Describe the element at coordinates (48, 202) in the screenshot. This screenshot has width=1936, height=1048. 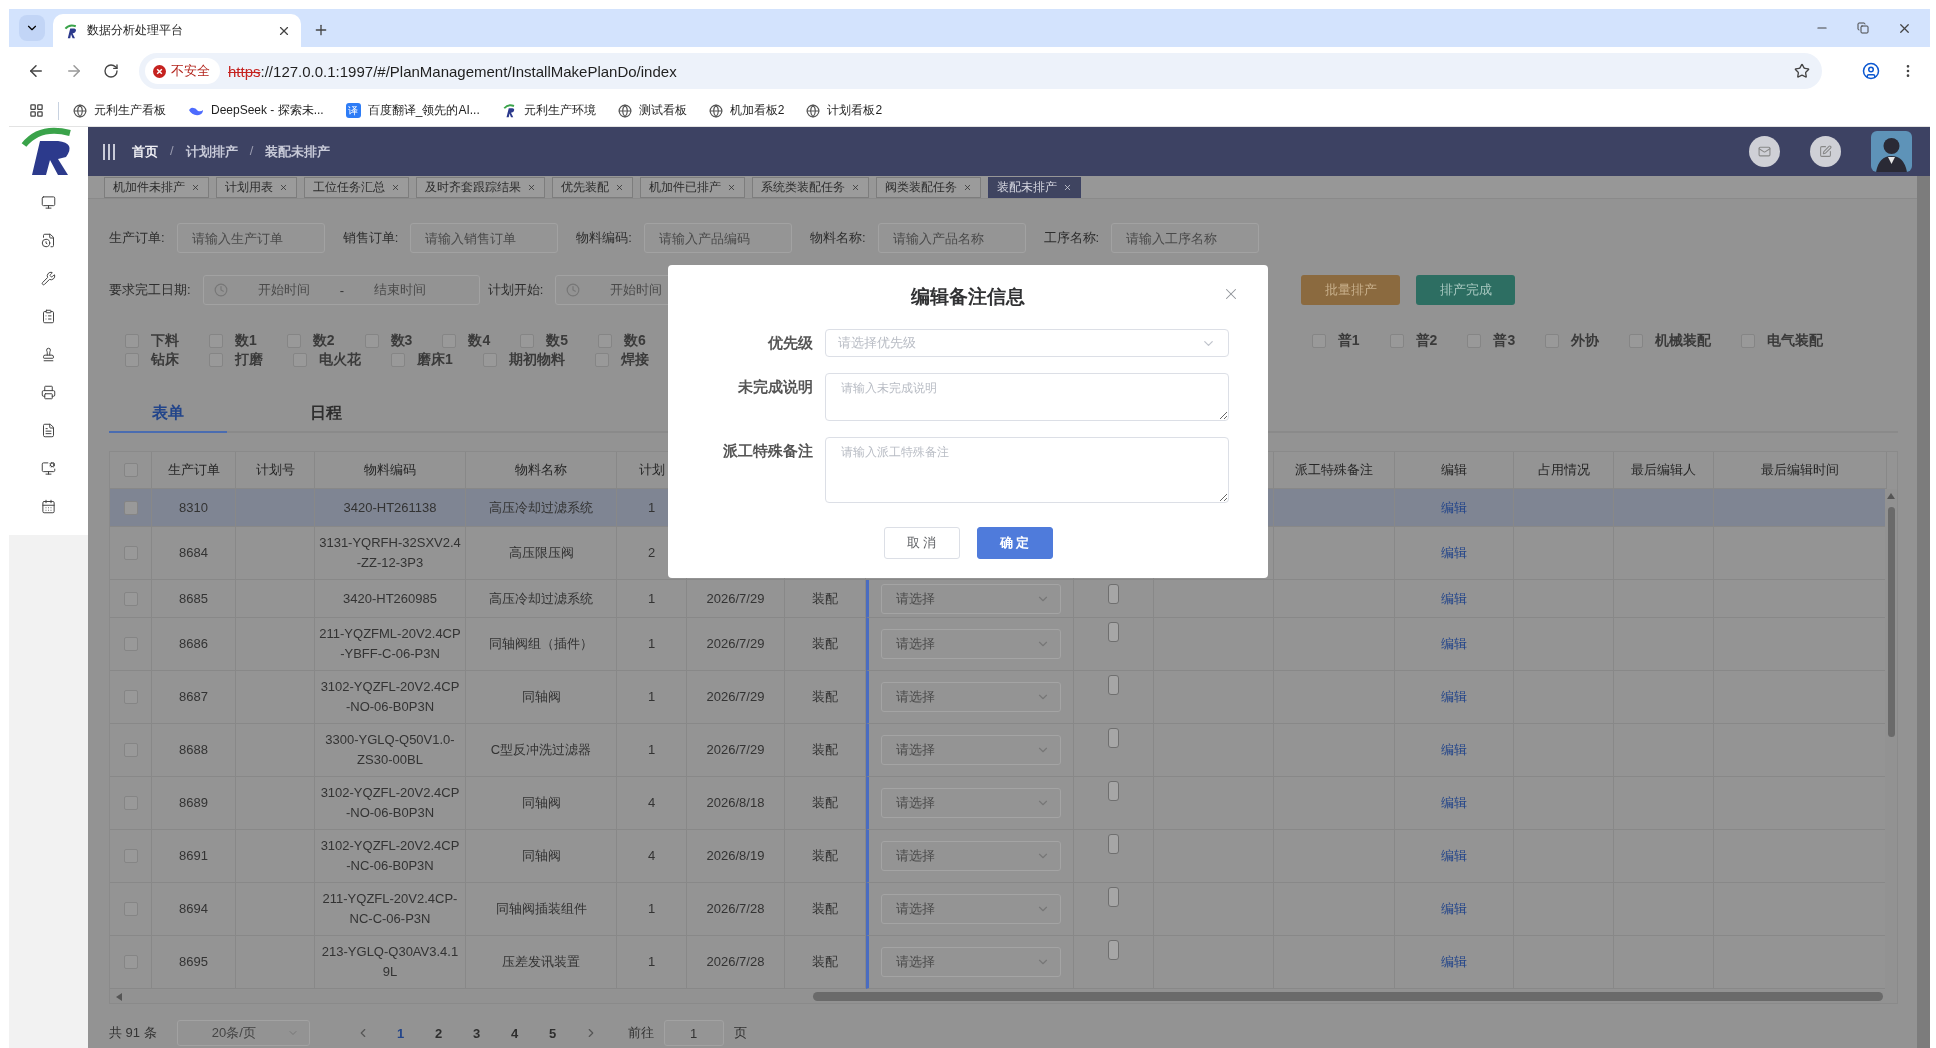
I see `nav-monitor-icon` at that location.